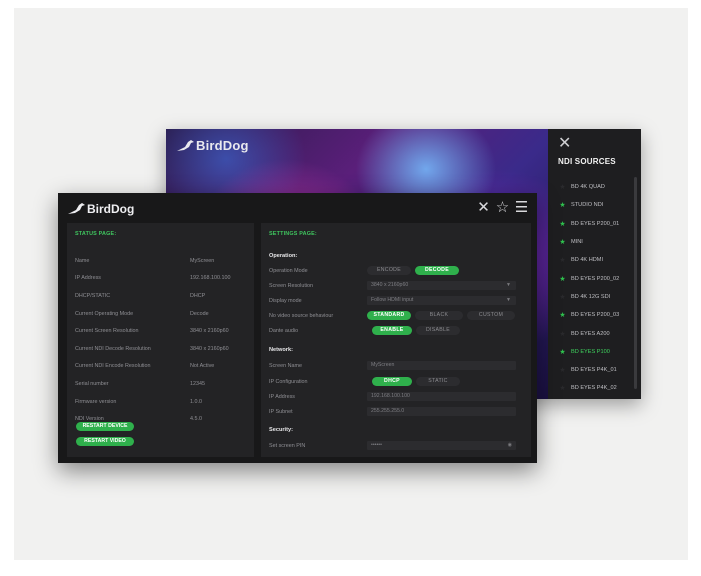  I want to click on ip-config-dhcp: DHCP, so click(392, 381).